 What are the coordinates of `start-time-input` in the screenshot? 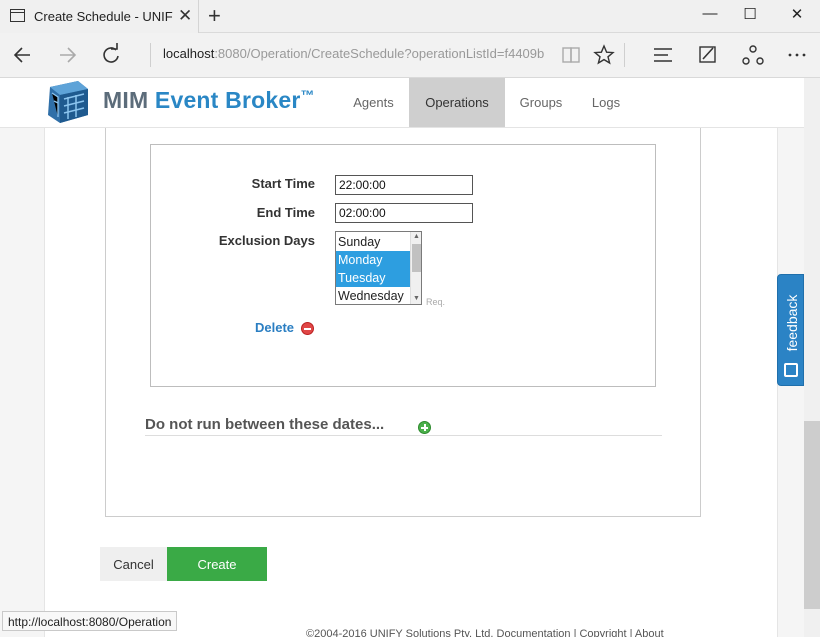 It's located at (404, 185).